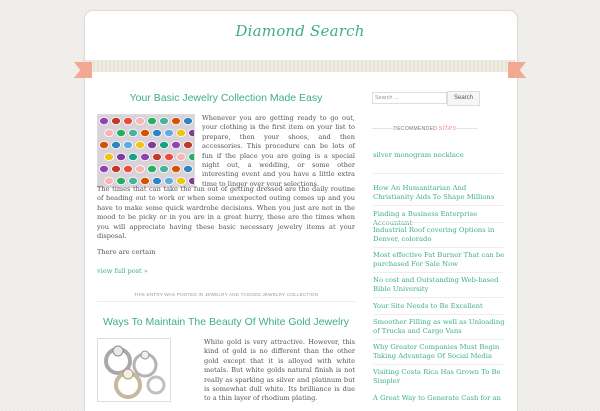  Describe the element at coordinates (440, 155) in the screenshot. I see `sidebar-link: silver monogram necklace` at that location.